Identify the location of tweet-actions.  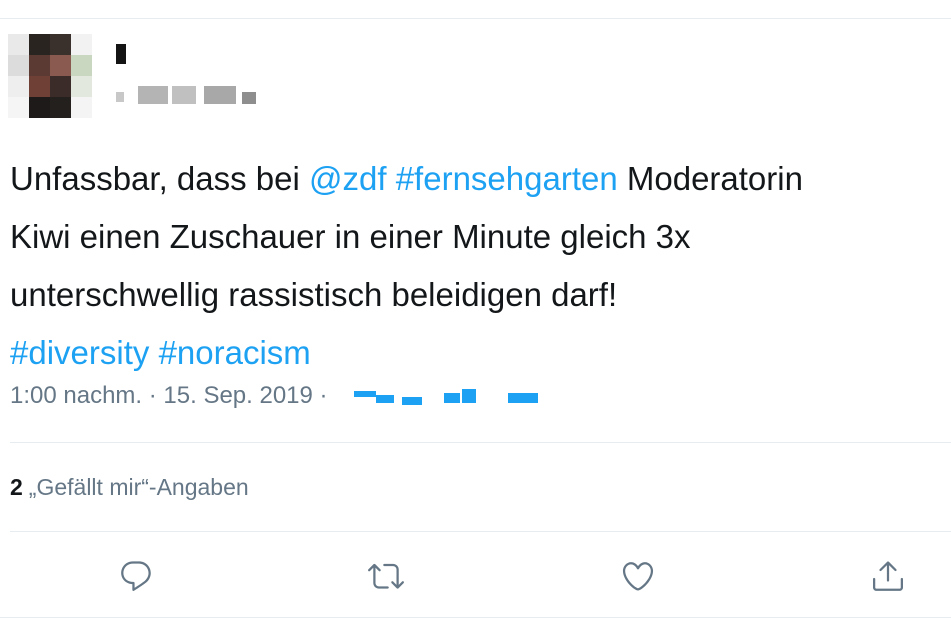
(475, 576).